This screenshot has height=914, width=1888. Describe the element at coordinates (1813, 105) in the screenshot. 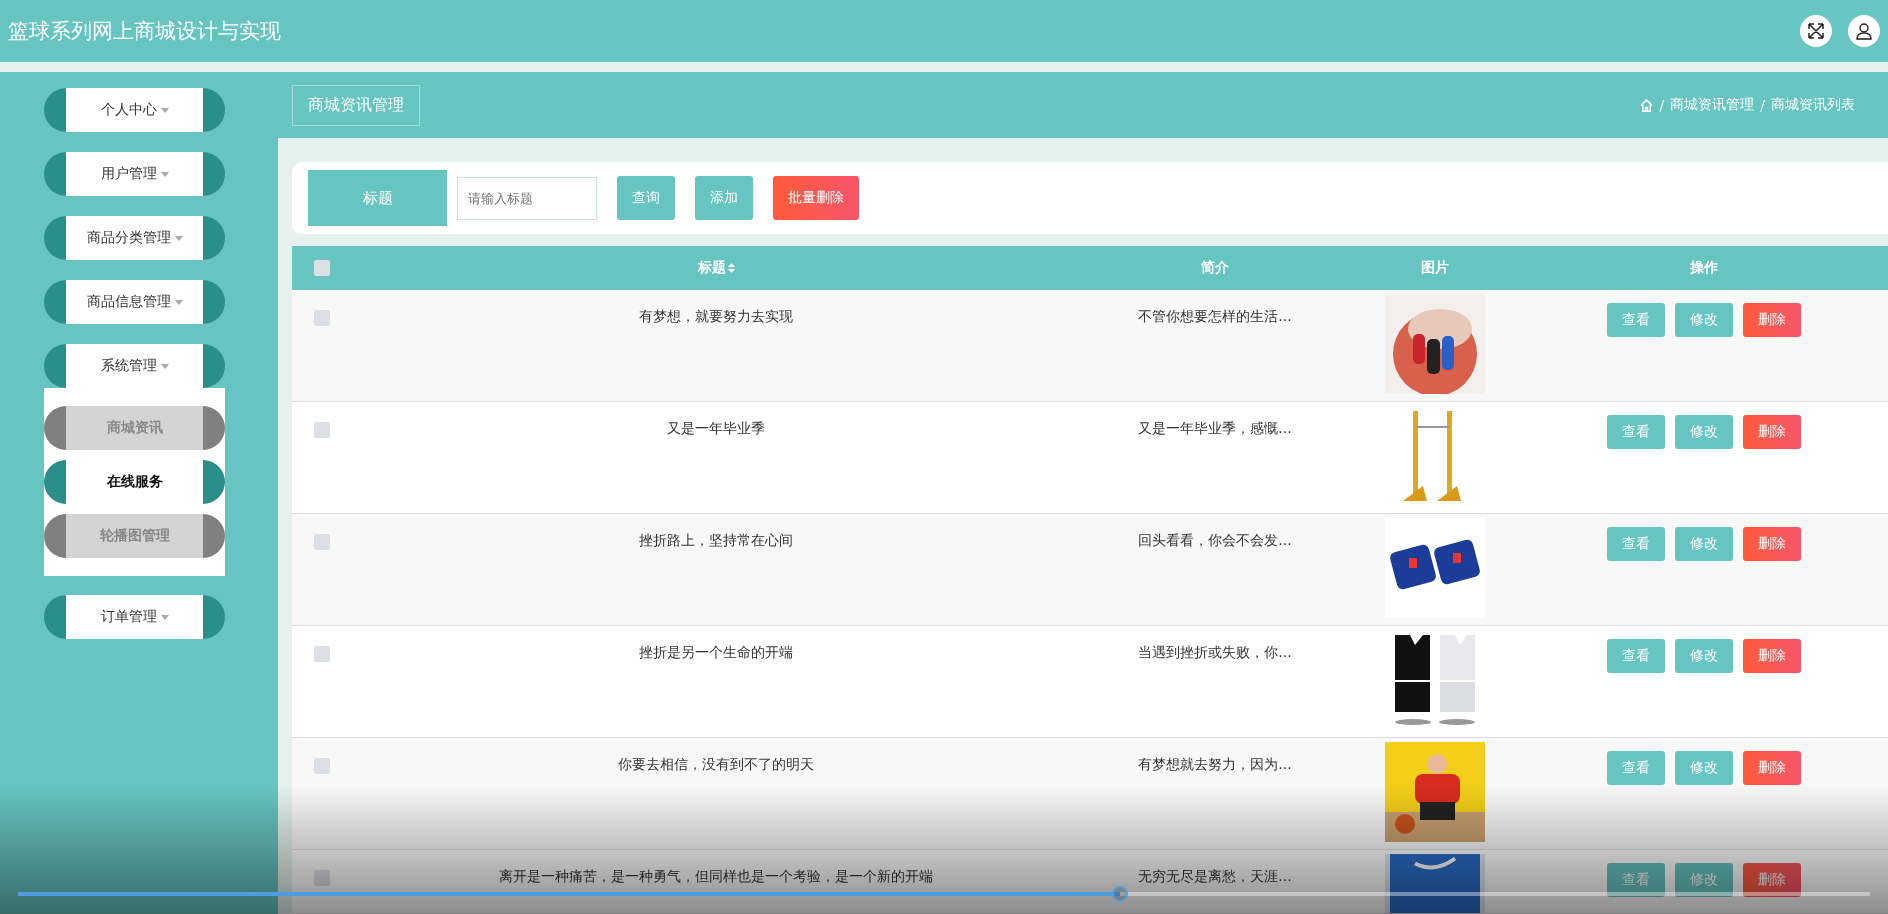

I see `breadcrumb-link: 商城资讯列表` at that location.